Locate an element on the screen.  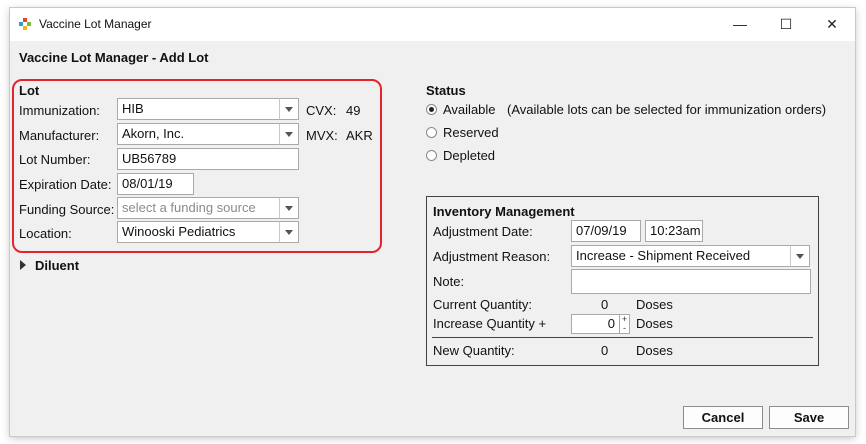
cvx-label: CVX: is located at coordinates (321, 110).